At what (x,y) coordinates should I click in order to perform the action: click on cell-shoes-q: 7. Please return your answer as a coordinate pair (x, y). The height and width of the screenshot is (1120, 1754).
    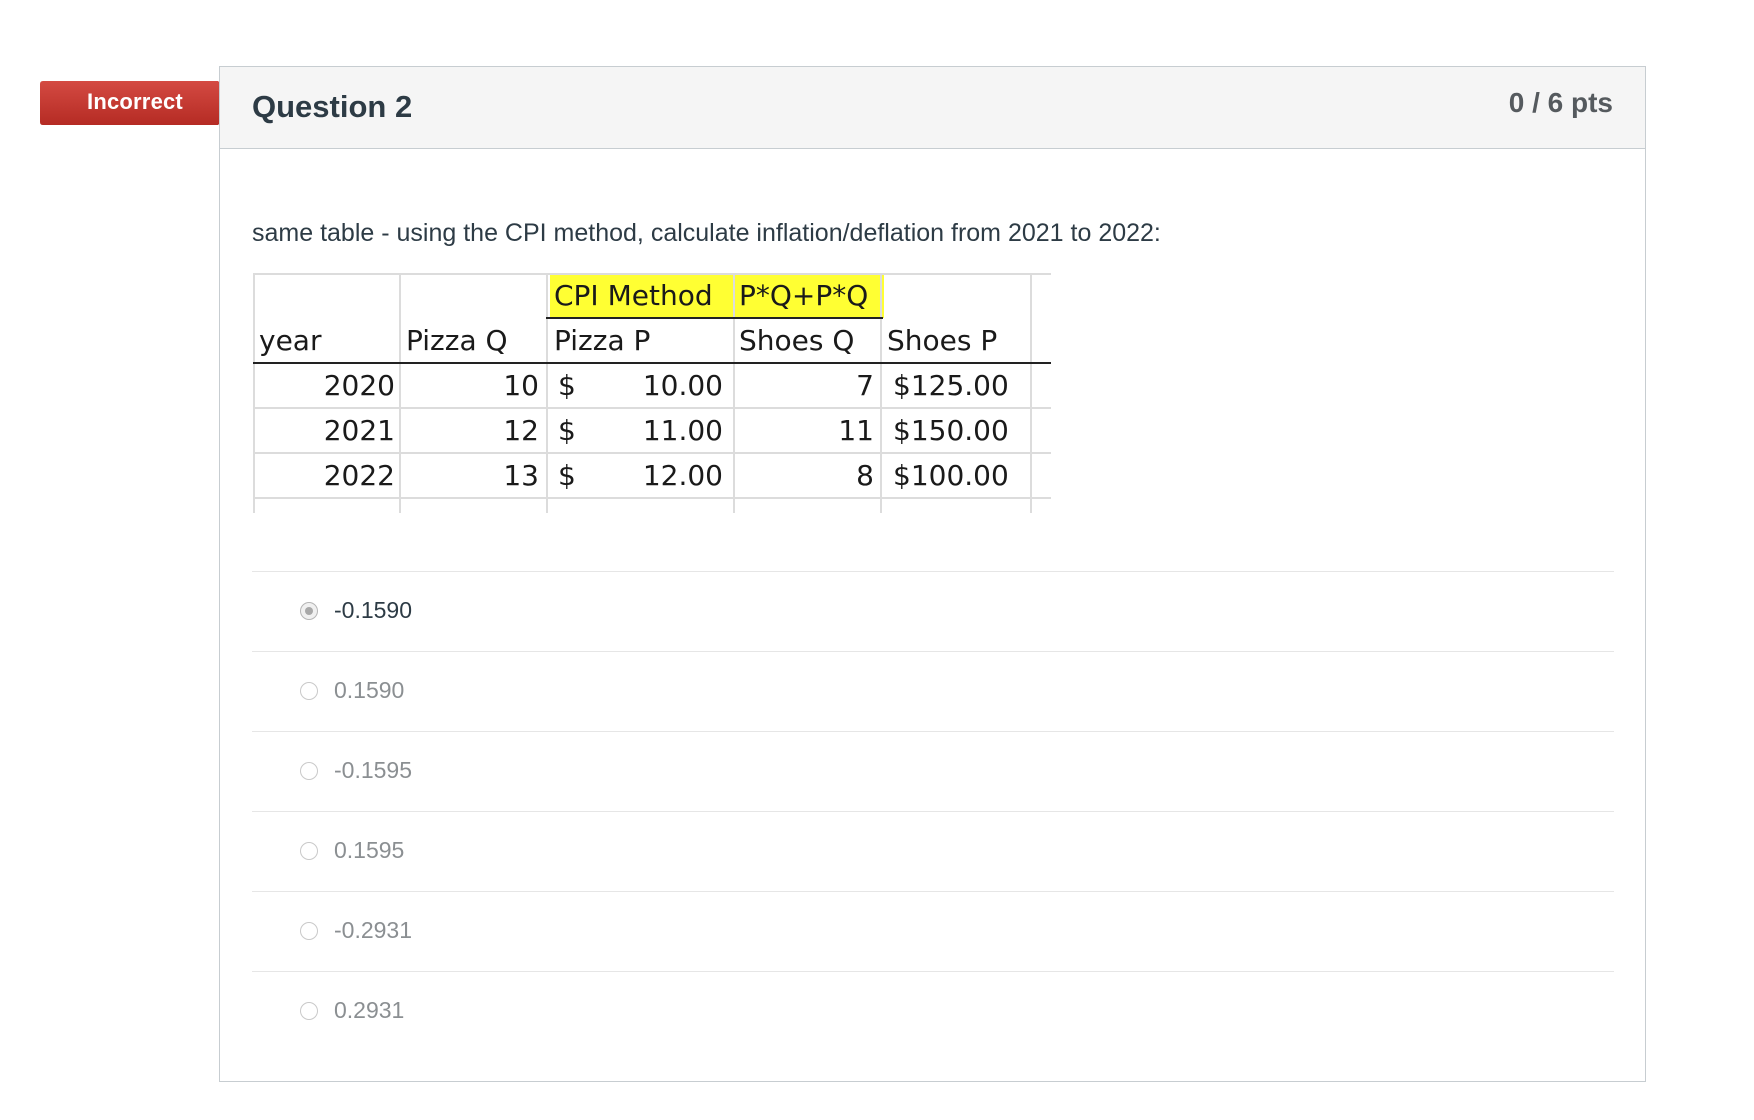
    Looking at the image, I should click on (865, 385).